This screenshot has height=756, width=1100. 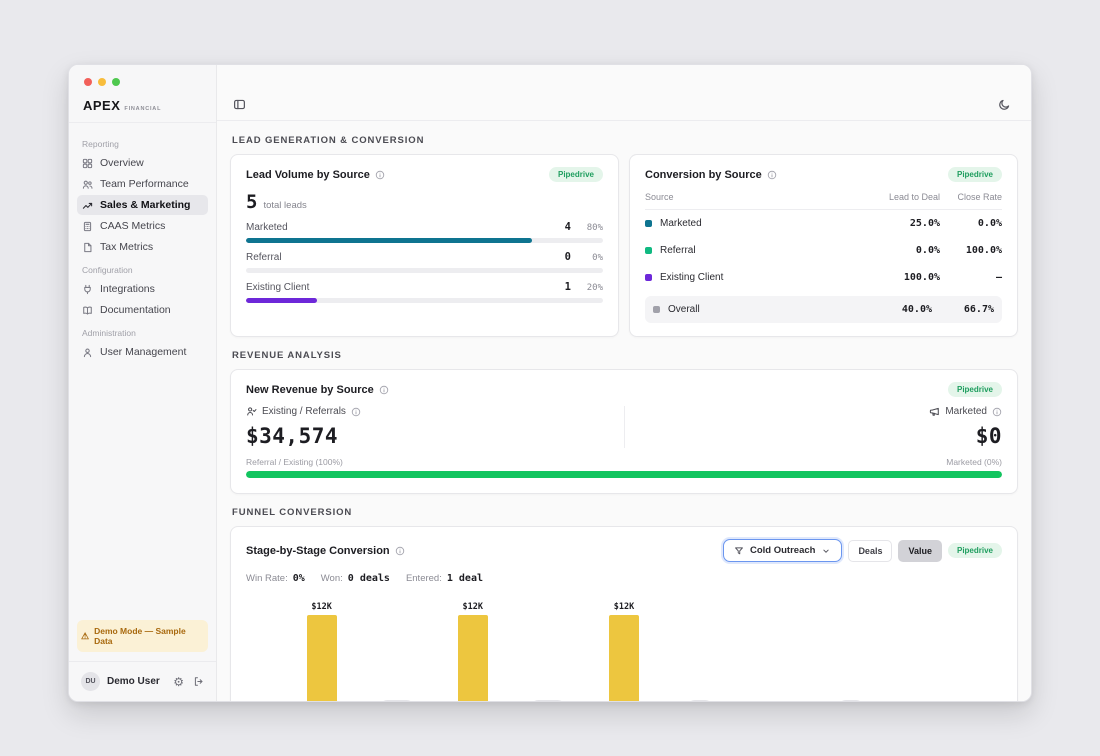 I want to click on sidebar-item-label: Sales & Marketing, so click(x=145, y=205).